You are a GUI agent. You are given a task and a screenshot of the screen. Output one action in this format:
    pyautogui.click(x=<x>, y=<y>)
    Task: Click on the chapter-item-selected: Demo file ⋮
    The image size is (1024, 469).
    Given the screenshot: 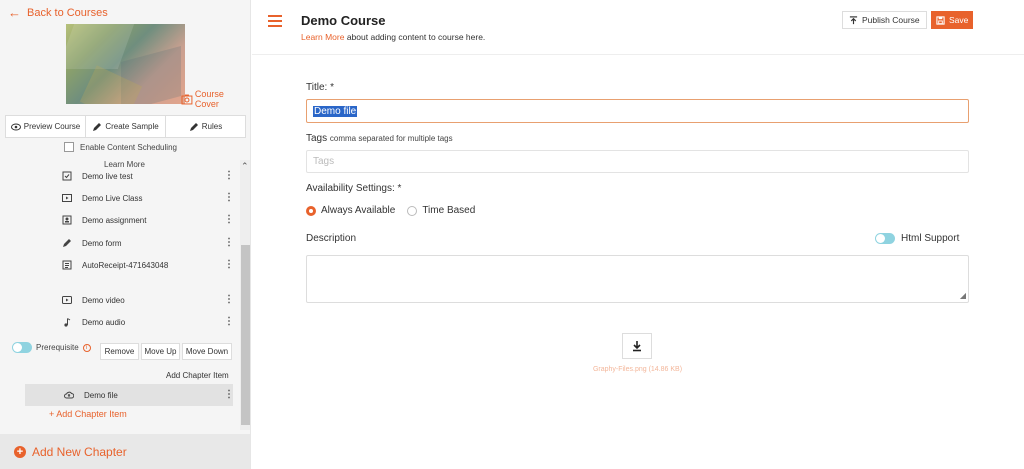 What is the action you would take?
    pyautogui.click(x=149, y=396)
    